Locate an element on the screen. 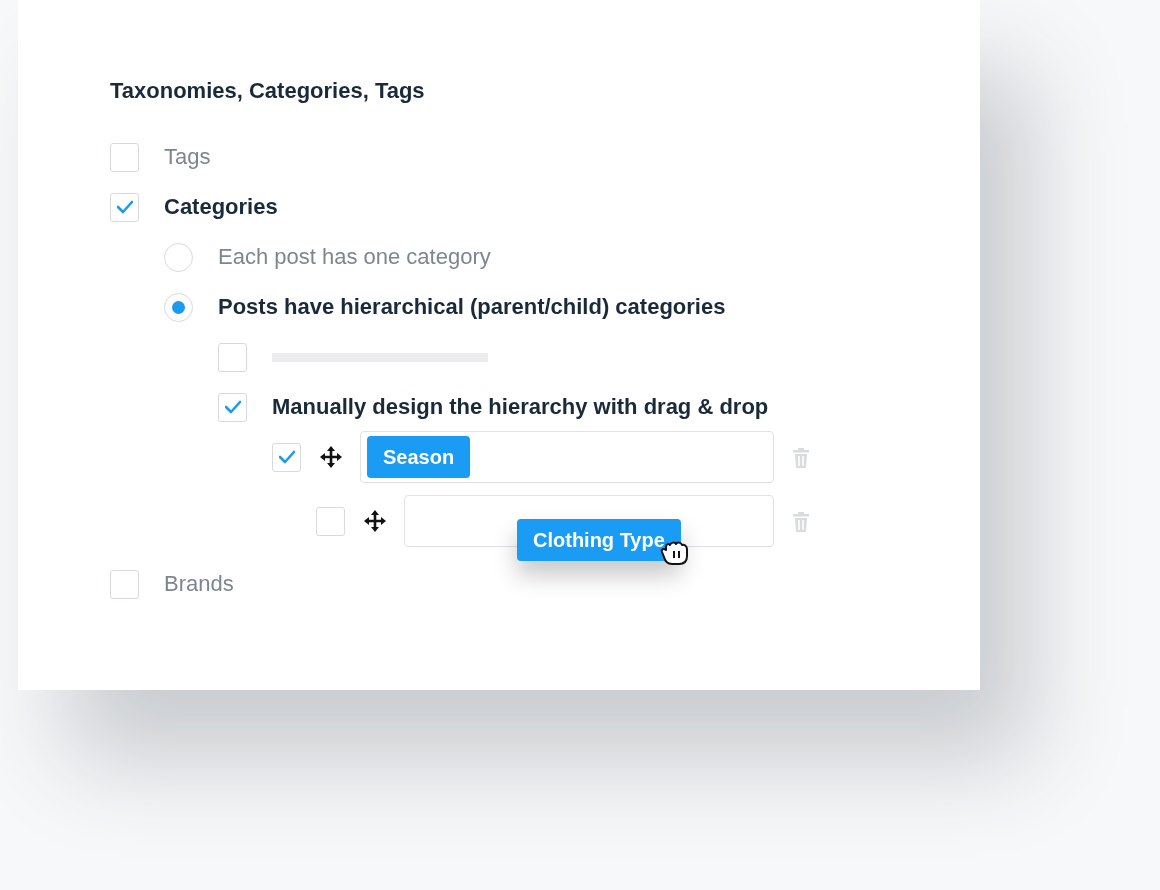 This screenshot has width=1160, height=890. section-heading: Taxonomies, Categories, Tags is located at coordinates (268, 91).